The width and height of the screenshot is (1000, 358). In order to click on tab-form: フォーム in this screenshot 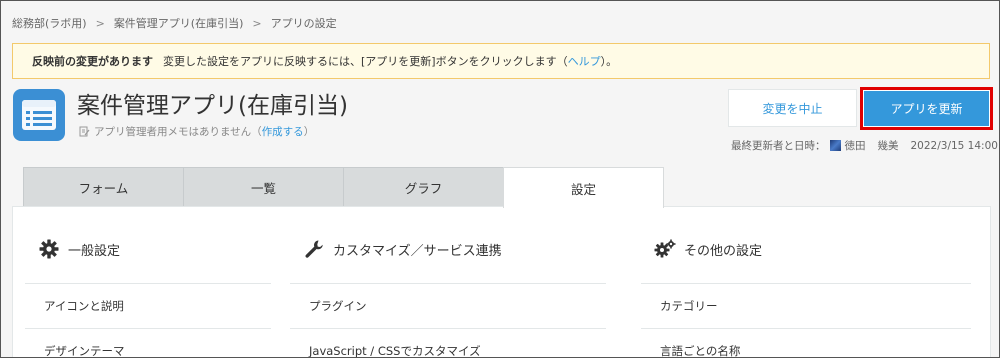, I will do `click(103, 187)`.